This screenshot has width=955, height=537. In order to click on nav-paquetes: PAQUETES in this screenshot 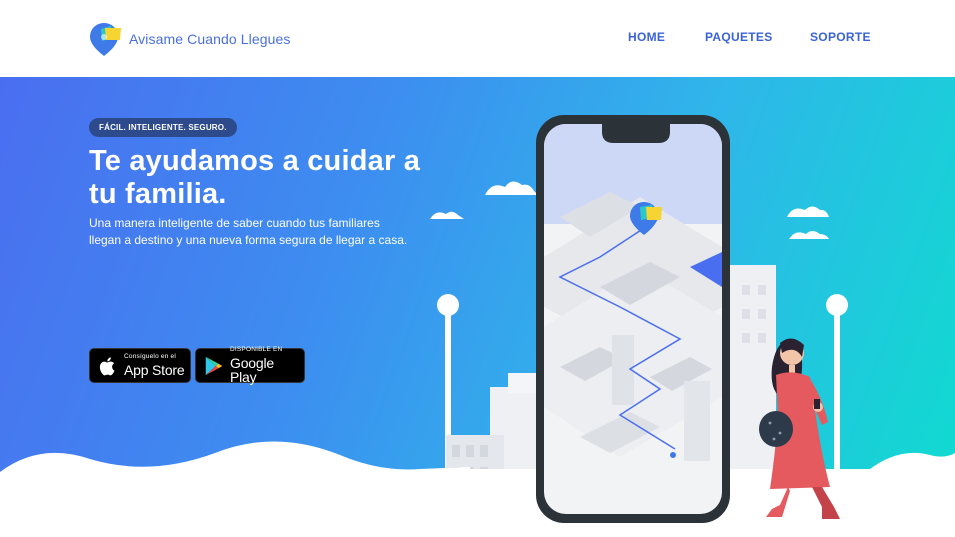, I will do `click(739, 37)`.